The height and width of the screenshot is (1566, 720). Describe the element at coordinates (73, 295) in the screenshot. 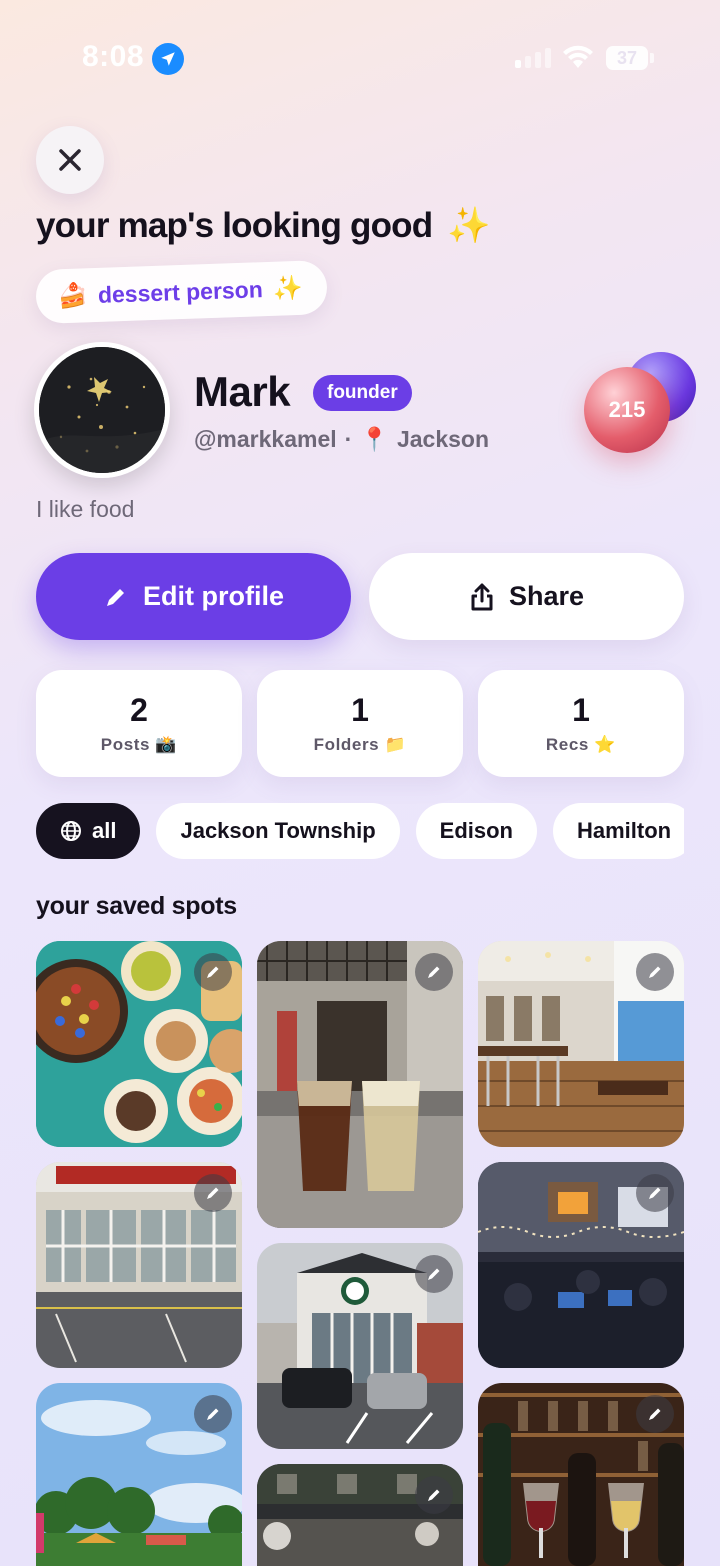

I see `cake-emoji: 🍰` at that location.